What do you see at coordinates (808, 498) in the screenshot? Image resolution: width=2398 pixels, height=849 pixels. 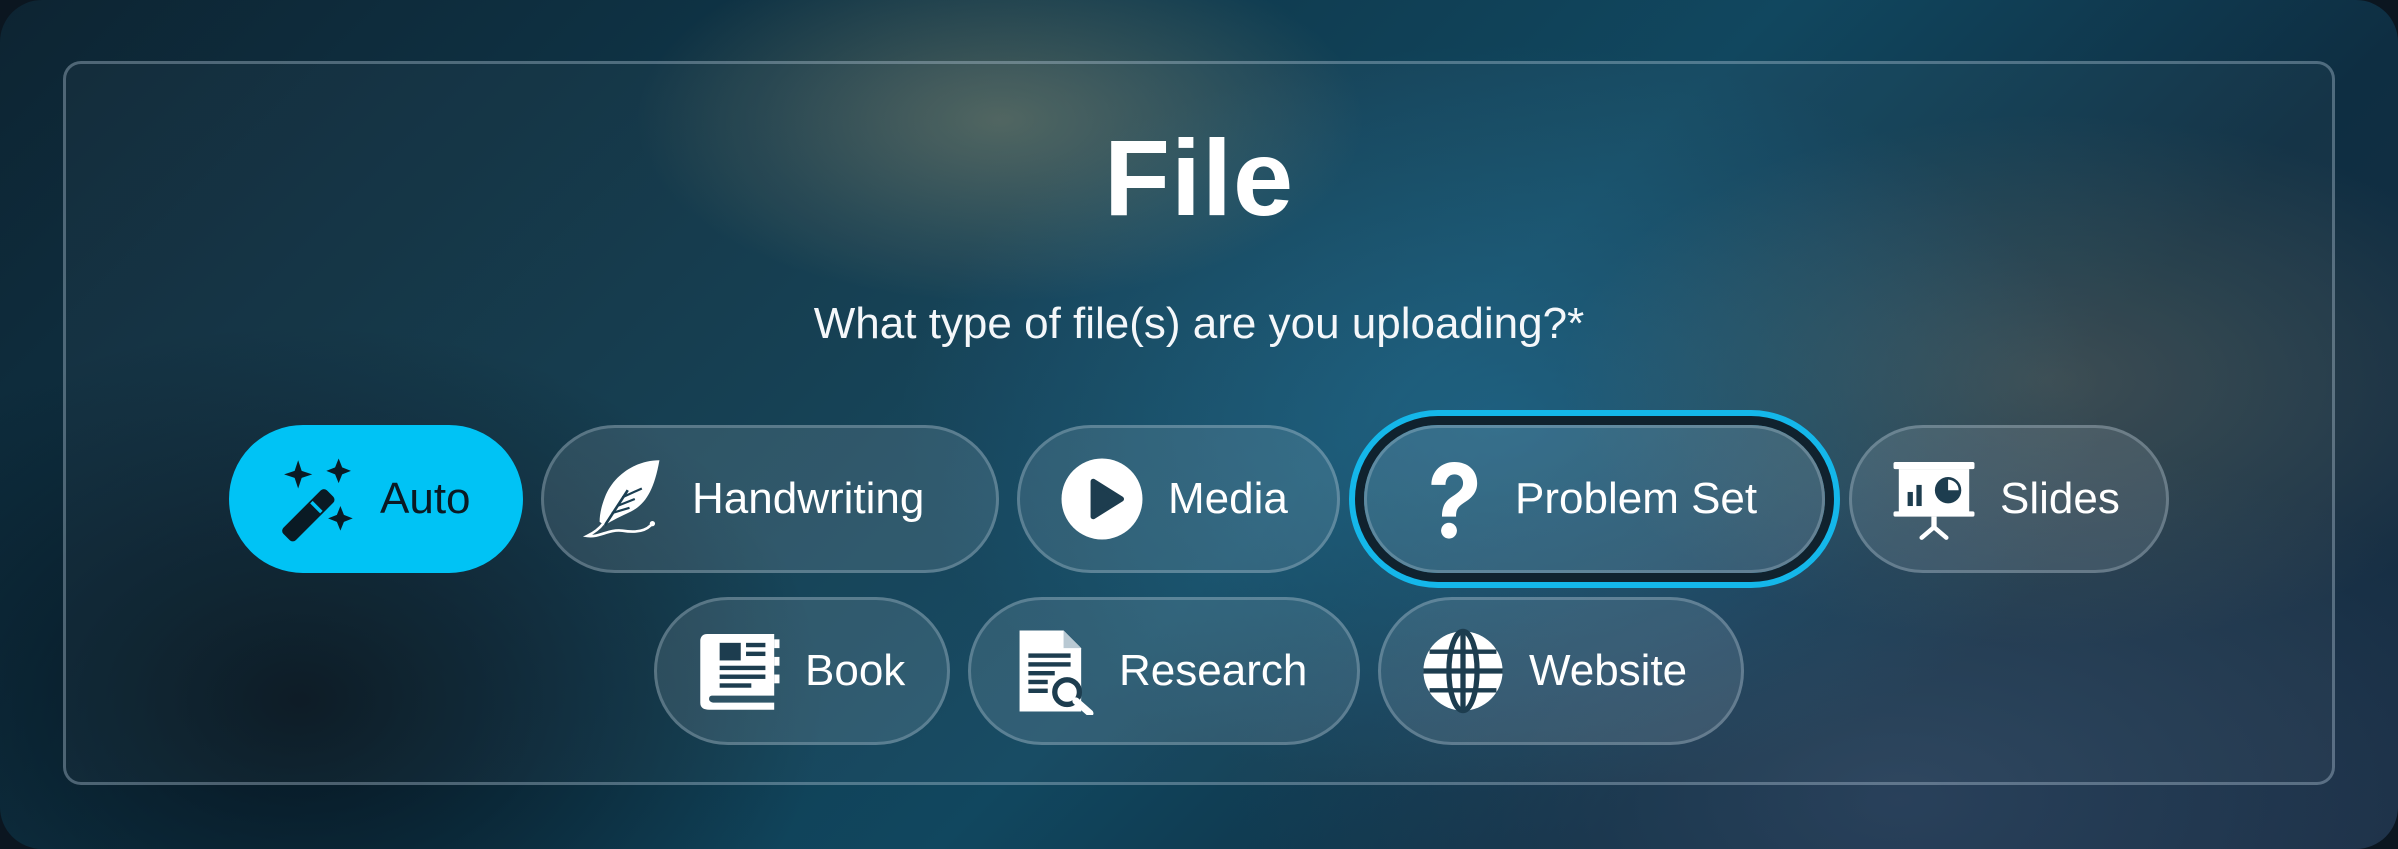 I see `option-handwriting-label: Handwriting` at bounding box center [808, 498].